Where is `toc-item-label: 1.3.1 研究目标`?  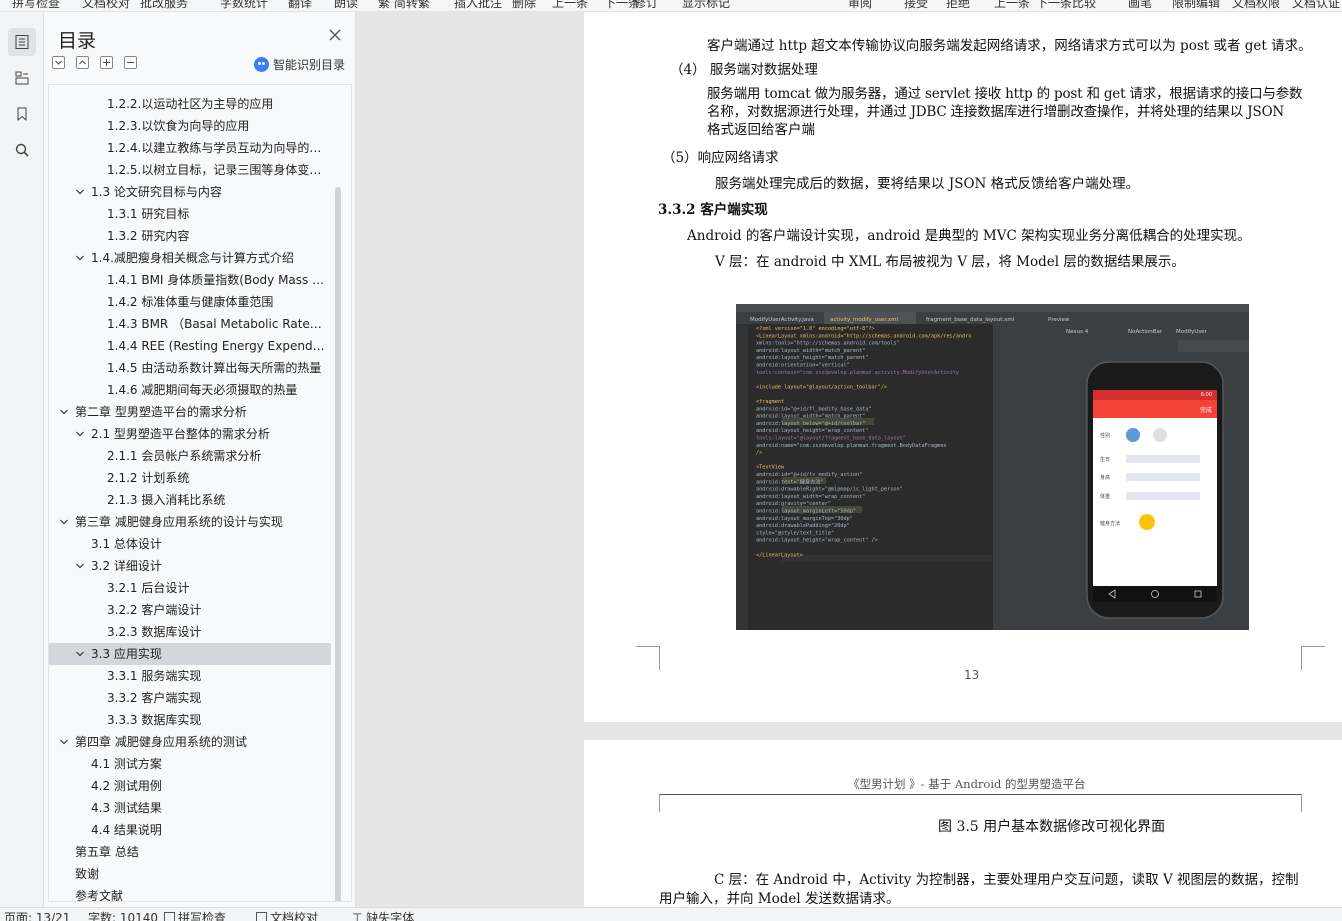 toc-item-label: 1.3.1 研究目标 is located at coordinates (148, 214).